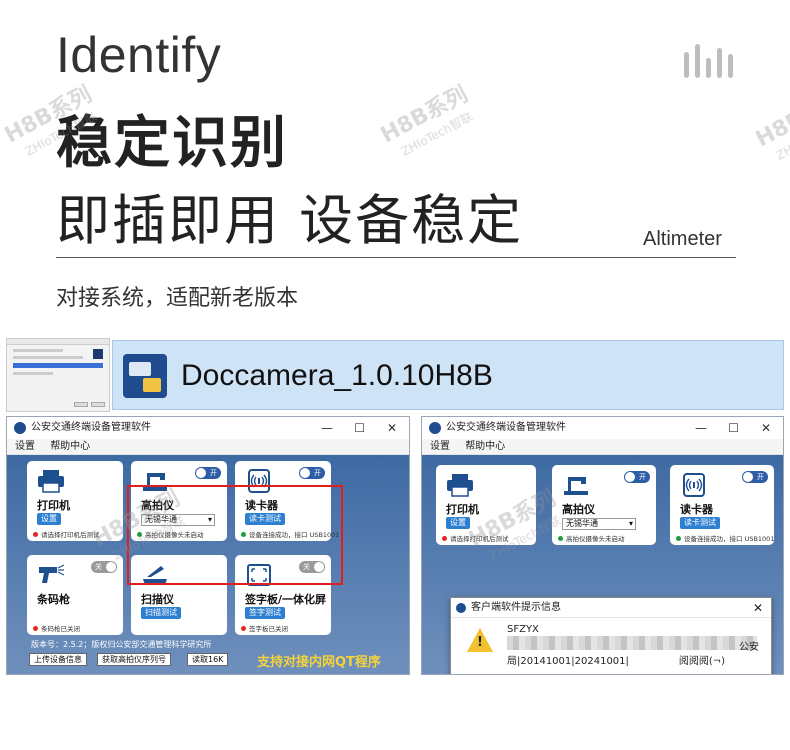 Image resolution: width=790 pixels, height=750 pixels. What do you see at coordinates (576, 486) in the screenshot?
I see `document-camera-icon` at bounding box center [576, 486].